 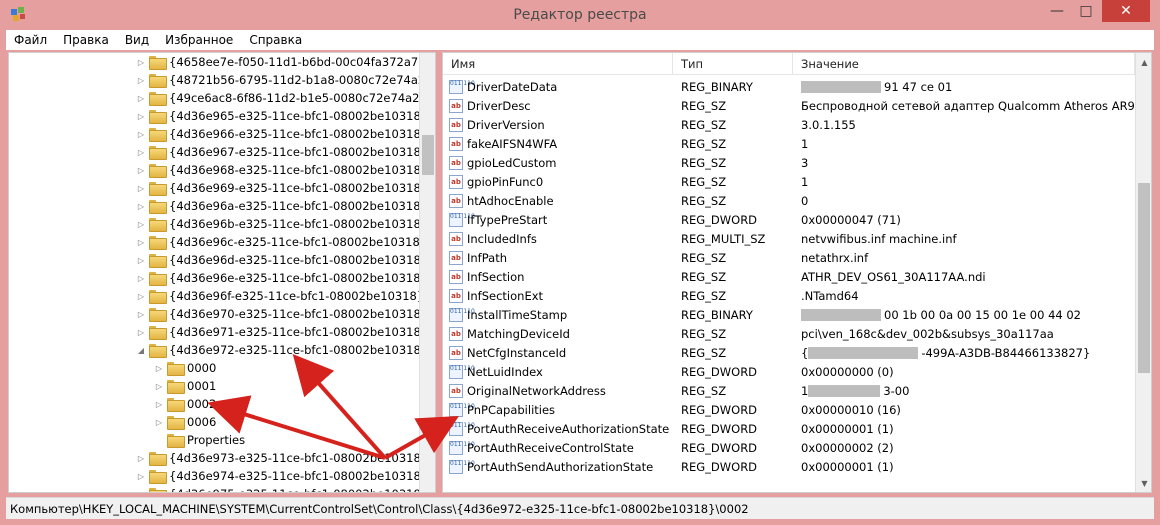 What do you see at coordinates (558, 333) in the screenshot?
I see `value-name-cell: ab MatchingDeviceId` at bounding box center [558, 333].